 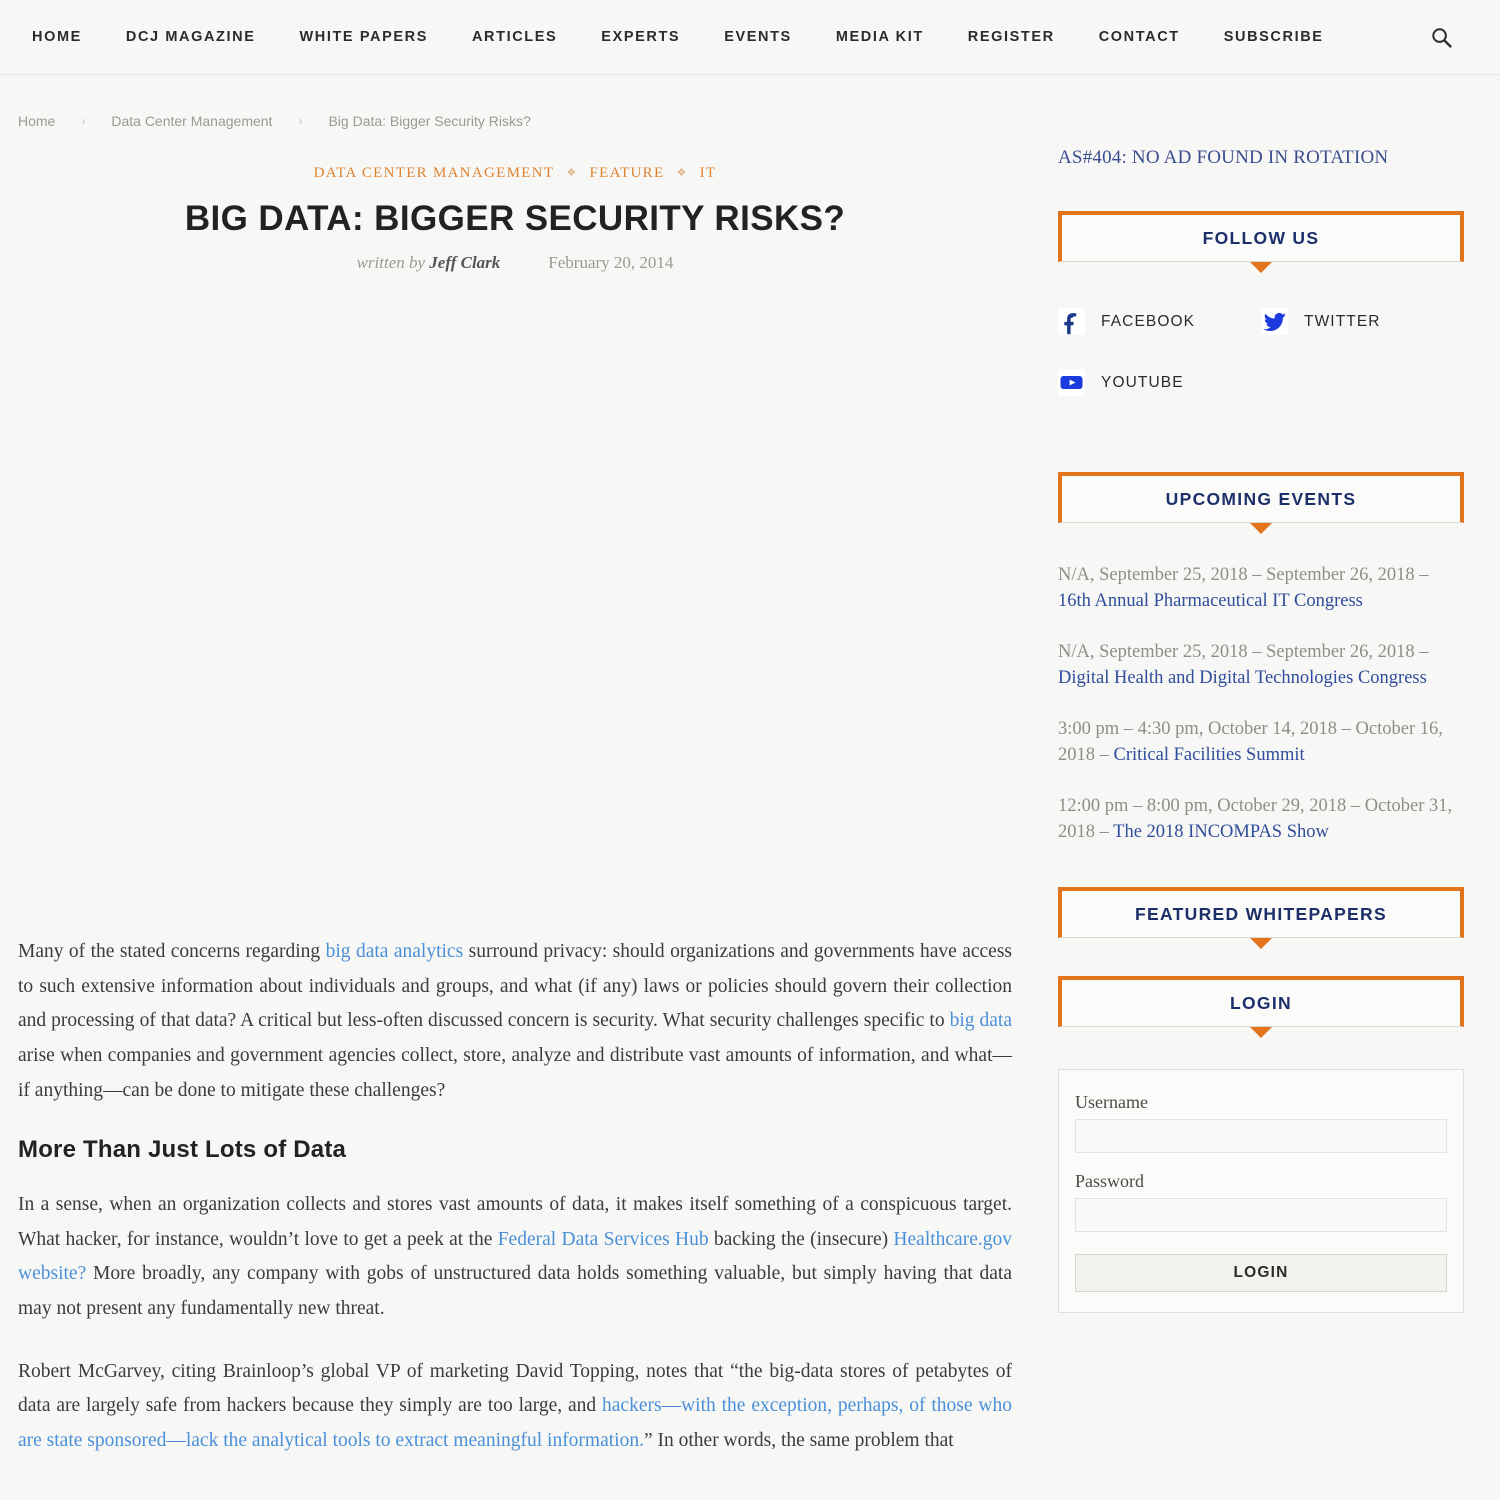 What do you see at coordinates (515, 263) in the screenshot?
I see `article-byline: written by Jeff Clark February 20, 2014` at bounding box center [515, 263].